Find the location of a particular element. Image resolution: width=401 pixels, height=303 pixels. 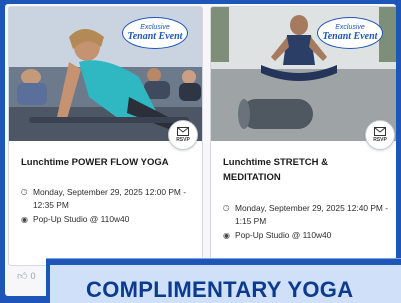

promo-banner-text: COMPLIMENTARY YOGA is located at coordinates (220, 289).